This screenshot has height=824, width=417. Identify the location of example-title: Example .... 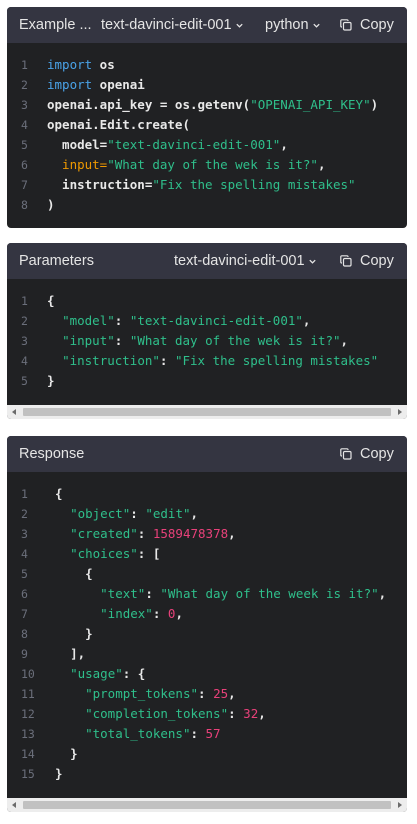
(55, 25).